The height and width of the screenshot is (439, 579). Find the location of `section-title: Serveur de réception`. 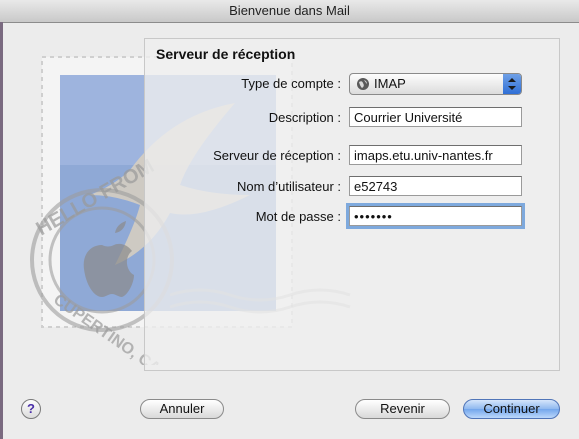

section-title: Serveur de réception is located at coordinates (226, 54).